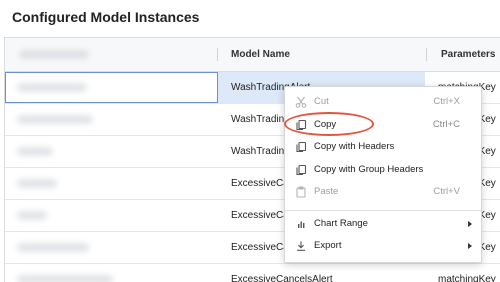  What do you see at coordinates (54, 54) in the screenshot?
I see `blurred-column-header` at bounding box center [54, 54].